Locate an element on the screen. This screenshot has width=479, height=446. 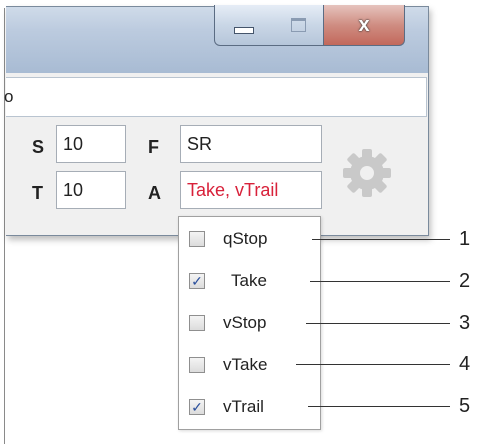
f-label: F is located at coordinates (153, 147).